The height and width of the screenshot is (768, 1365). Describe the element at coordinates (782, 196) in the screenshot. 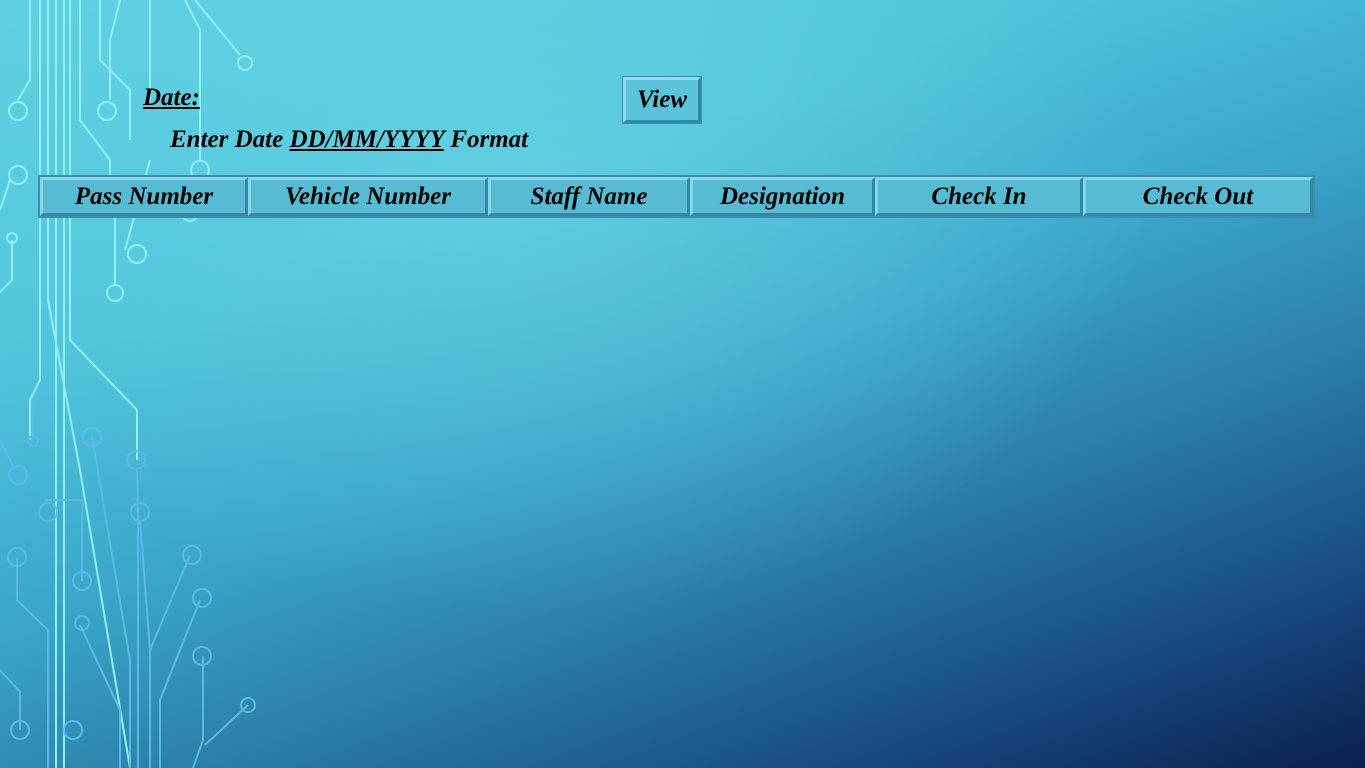

I see `column-header-designation: Designation` at that location.